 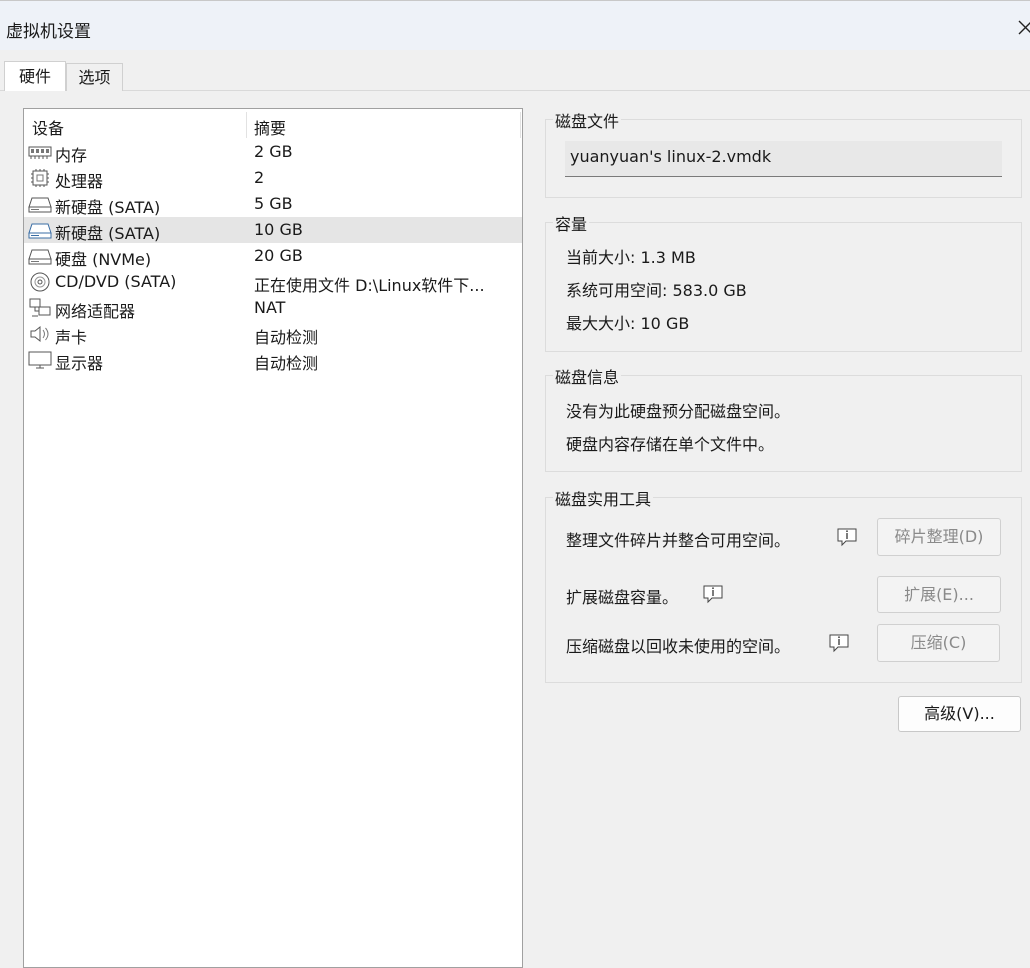 What do you see at coordinates (94, 77) in the screenshot?
I see `tab-options: 选项` at bounding box center [94, 77].